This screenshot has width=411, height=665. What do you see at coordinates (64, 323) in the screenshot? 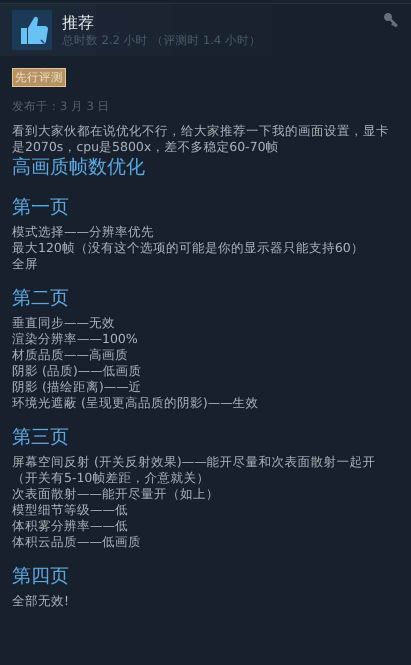
I see `setting-line: 垂直同步——无效` at bounding box center [64, 323].